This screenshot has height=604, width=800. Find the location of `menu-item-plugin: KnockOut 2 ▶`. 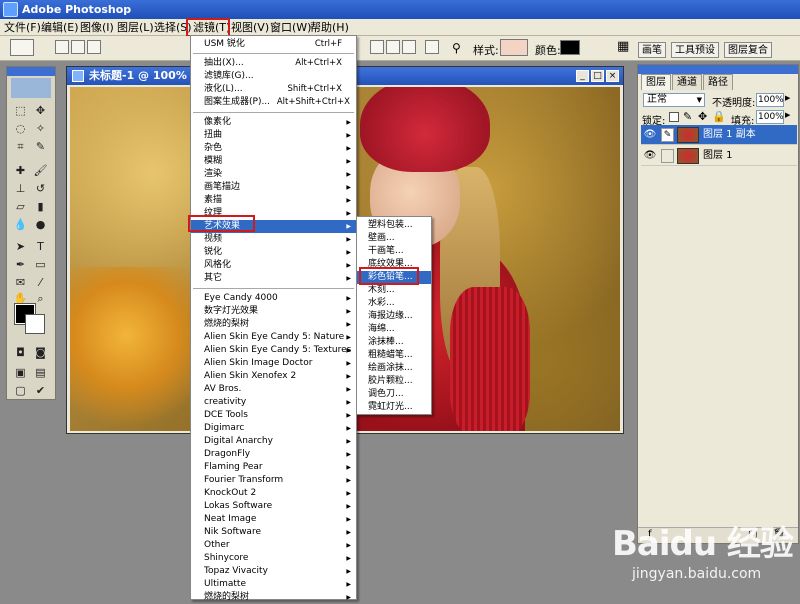

menu-item-plugin: KnockOut 2 ▶ is located at coordinates (273, 493).